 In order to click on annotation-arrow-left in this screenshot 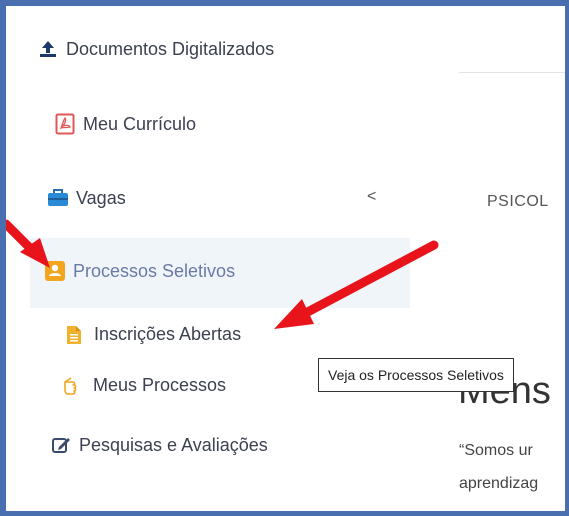, I will do `click(28, 243)`.